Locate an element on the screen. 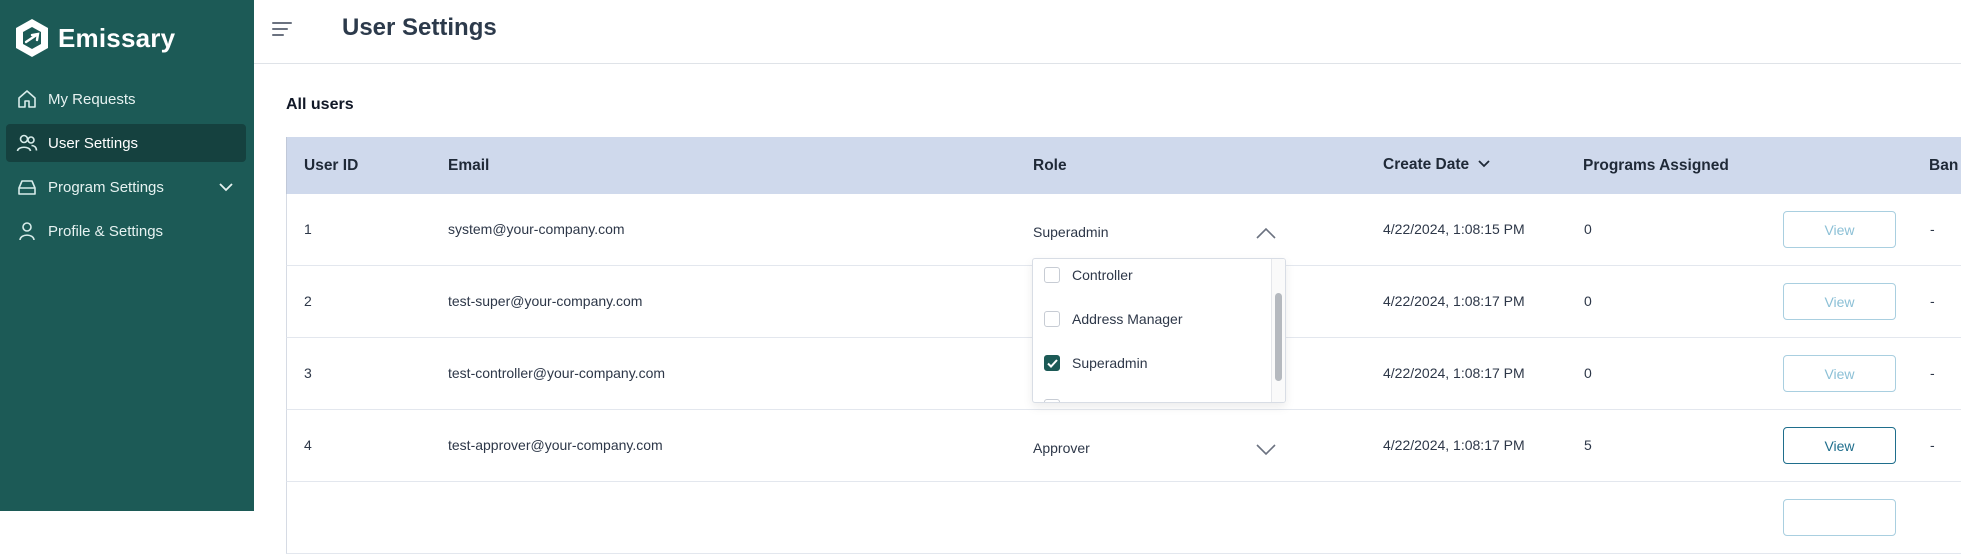 The height and width of the screenshot is (554, 1961). column-header-programs-assigned: Programs Assigned is located at coordinates (1656, 166).